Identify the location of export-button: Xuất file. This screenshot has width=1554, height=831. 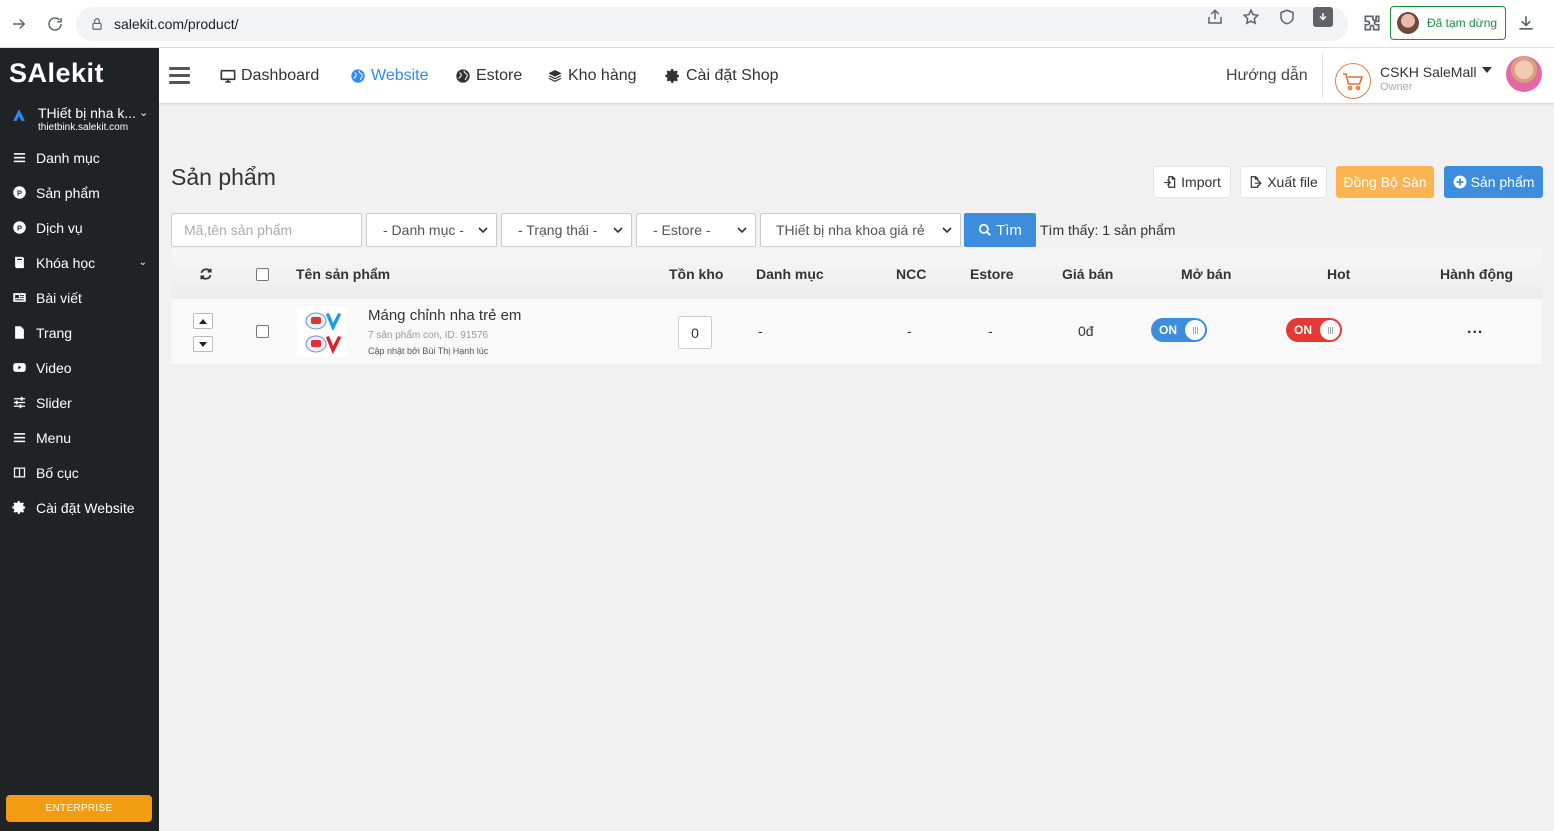
(1283, 182).